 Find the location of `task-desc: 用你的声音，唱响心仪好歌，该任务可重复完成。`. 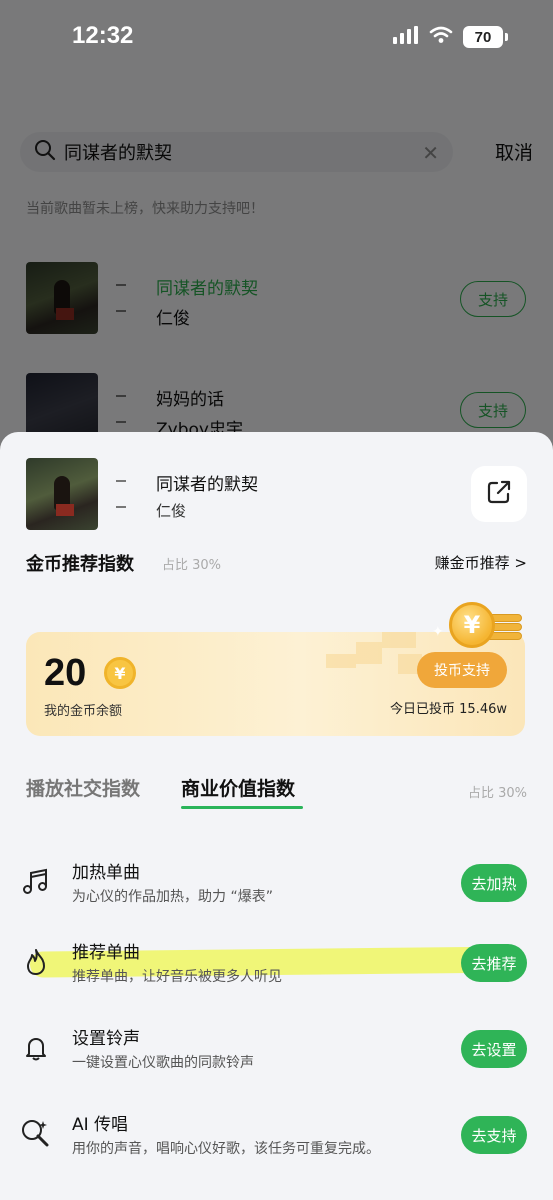

task-desc: 用你的声音，唱响心仪好歌，该任务可重复完成。 is located at coordinates (226, 1149).